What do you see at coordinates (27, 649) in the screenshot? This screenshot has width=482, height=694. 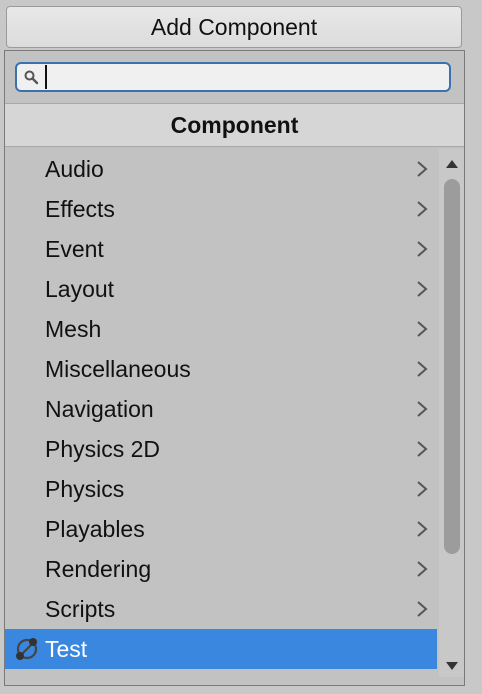 I see `script-icon` at bounding box center [27, 649].